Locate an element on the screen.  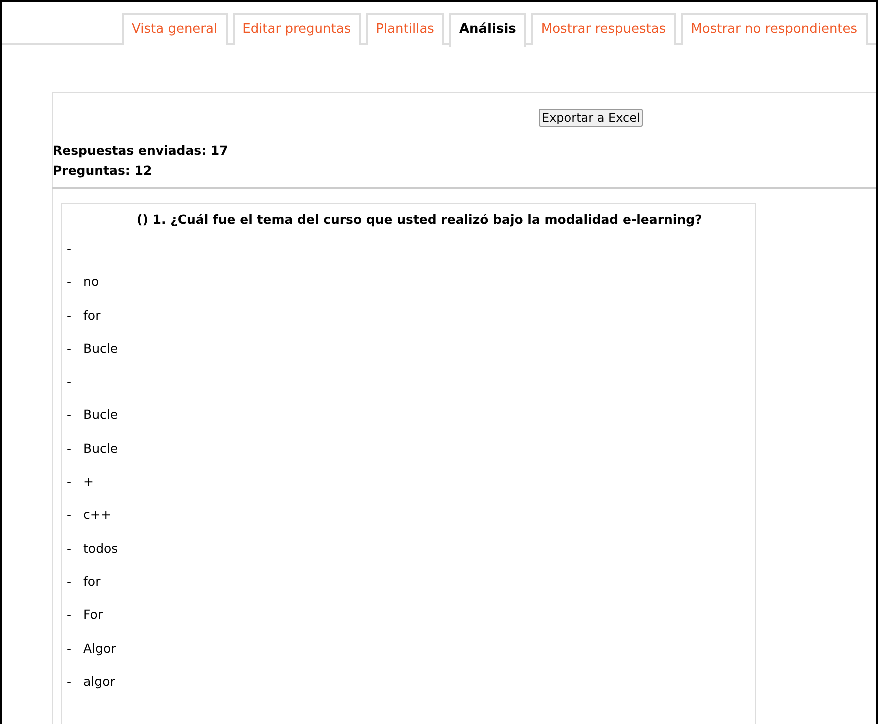
tab: Mostrar respuestas is located at coordinates (603, 29).